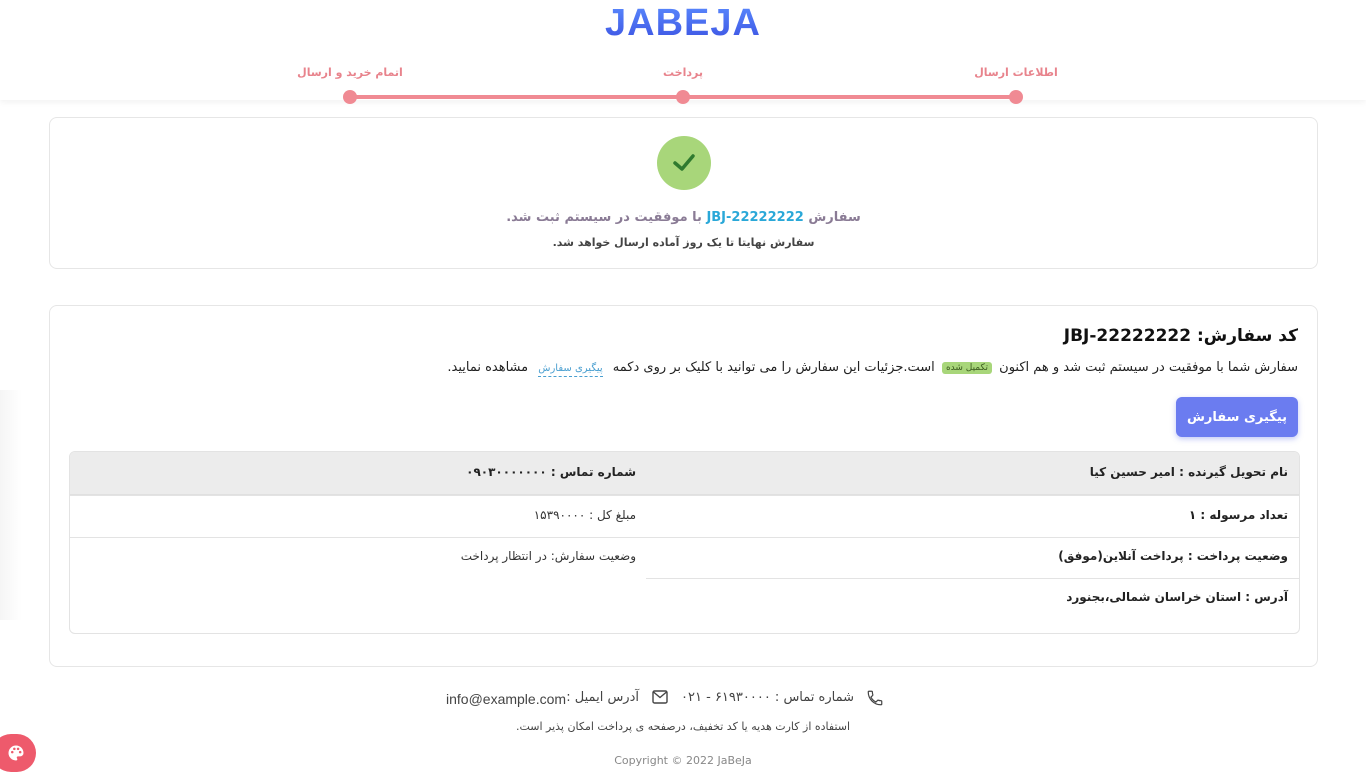 The height and width of the screenshot is (782, 1366). I want to click on track-order-link: پیگیری سفارش, so click(570, 370).